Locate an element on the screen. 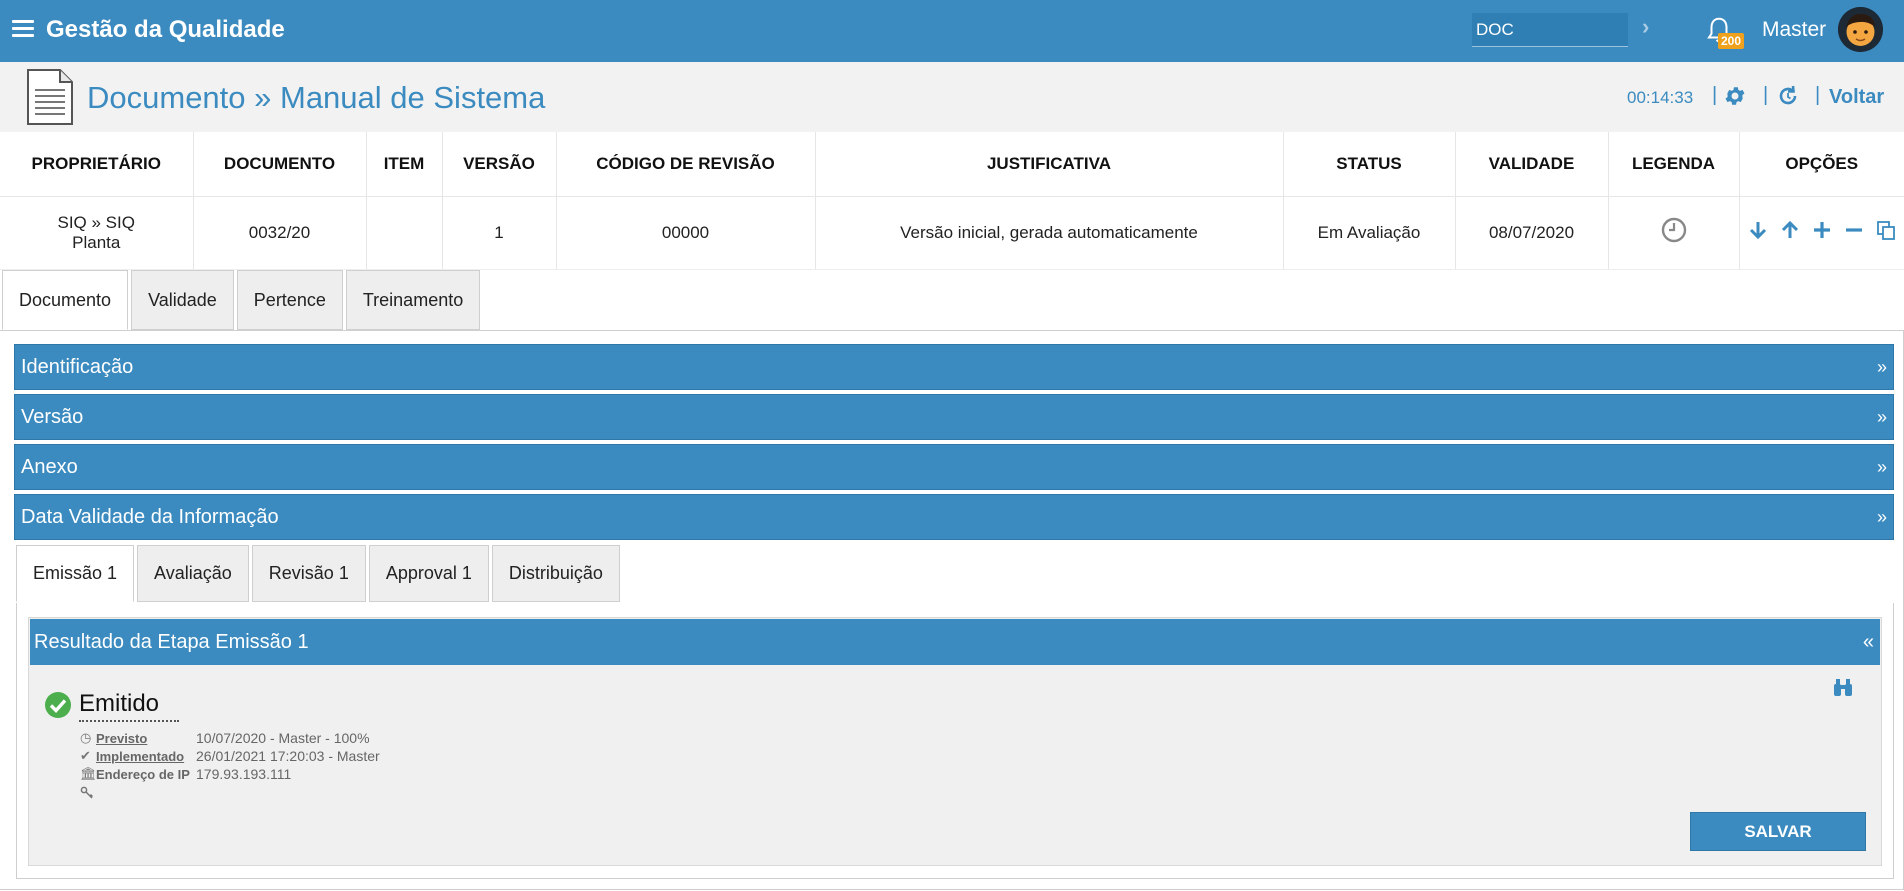 The image size is (1904, 891). column-header: OPÇÕES is located at coordinates (1821, 164).